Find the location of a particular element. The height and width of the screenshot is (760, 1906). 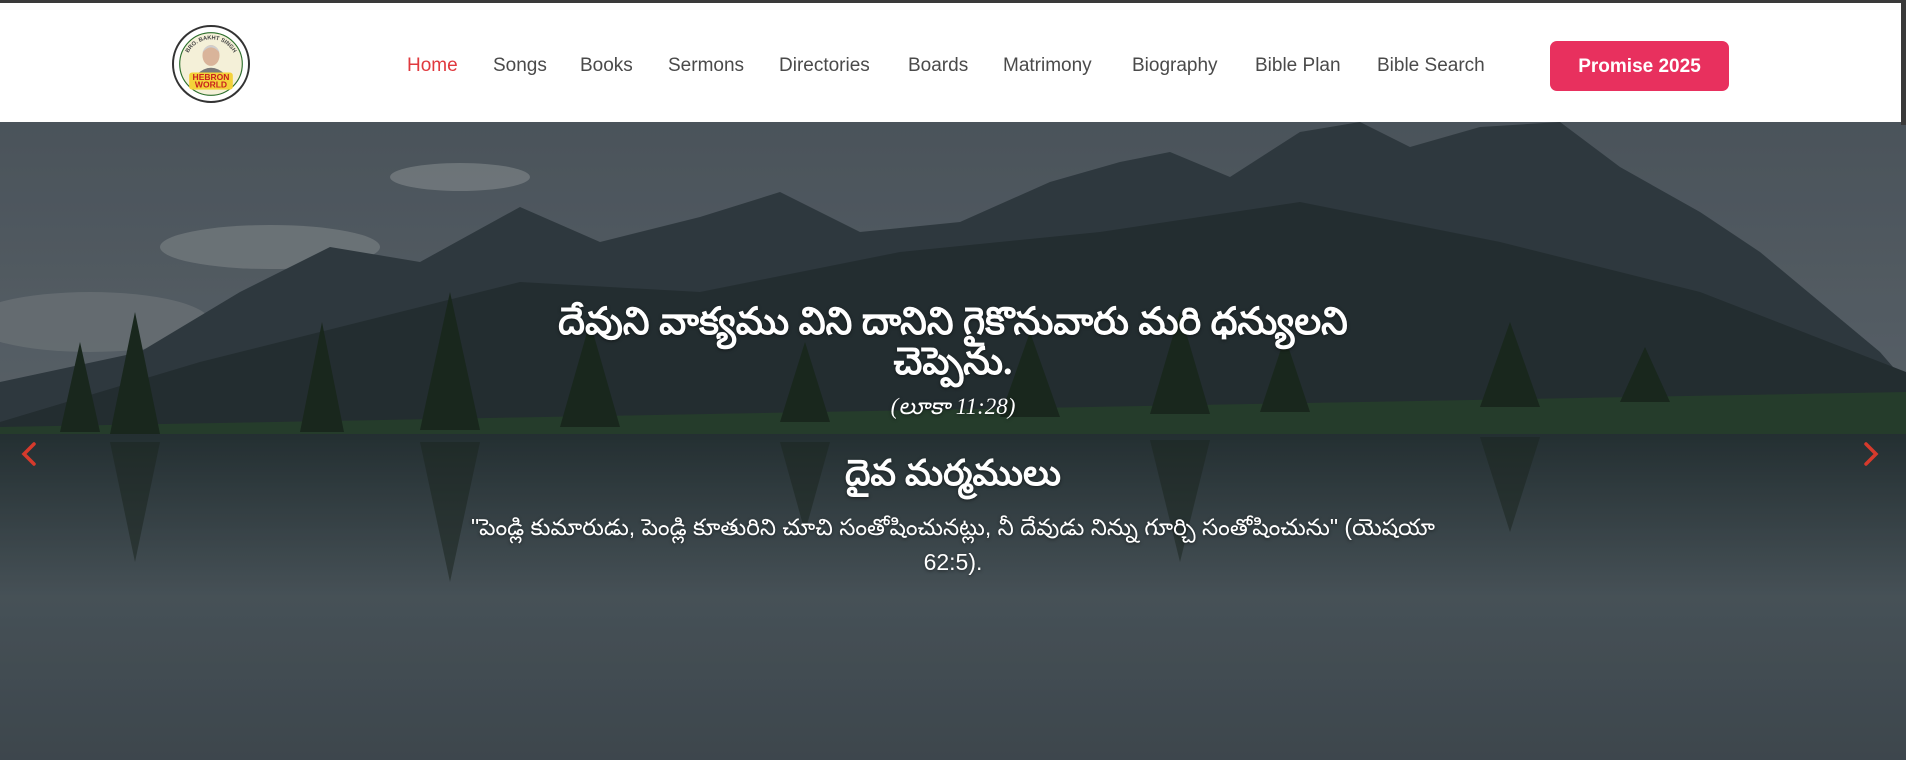

nav-matrimony: Matrimony is located at coordinates (1047, 65).